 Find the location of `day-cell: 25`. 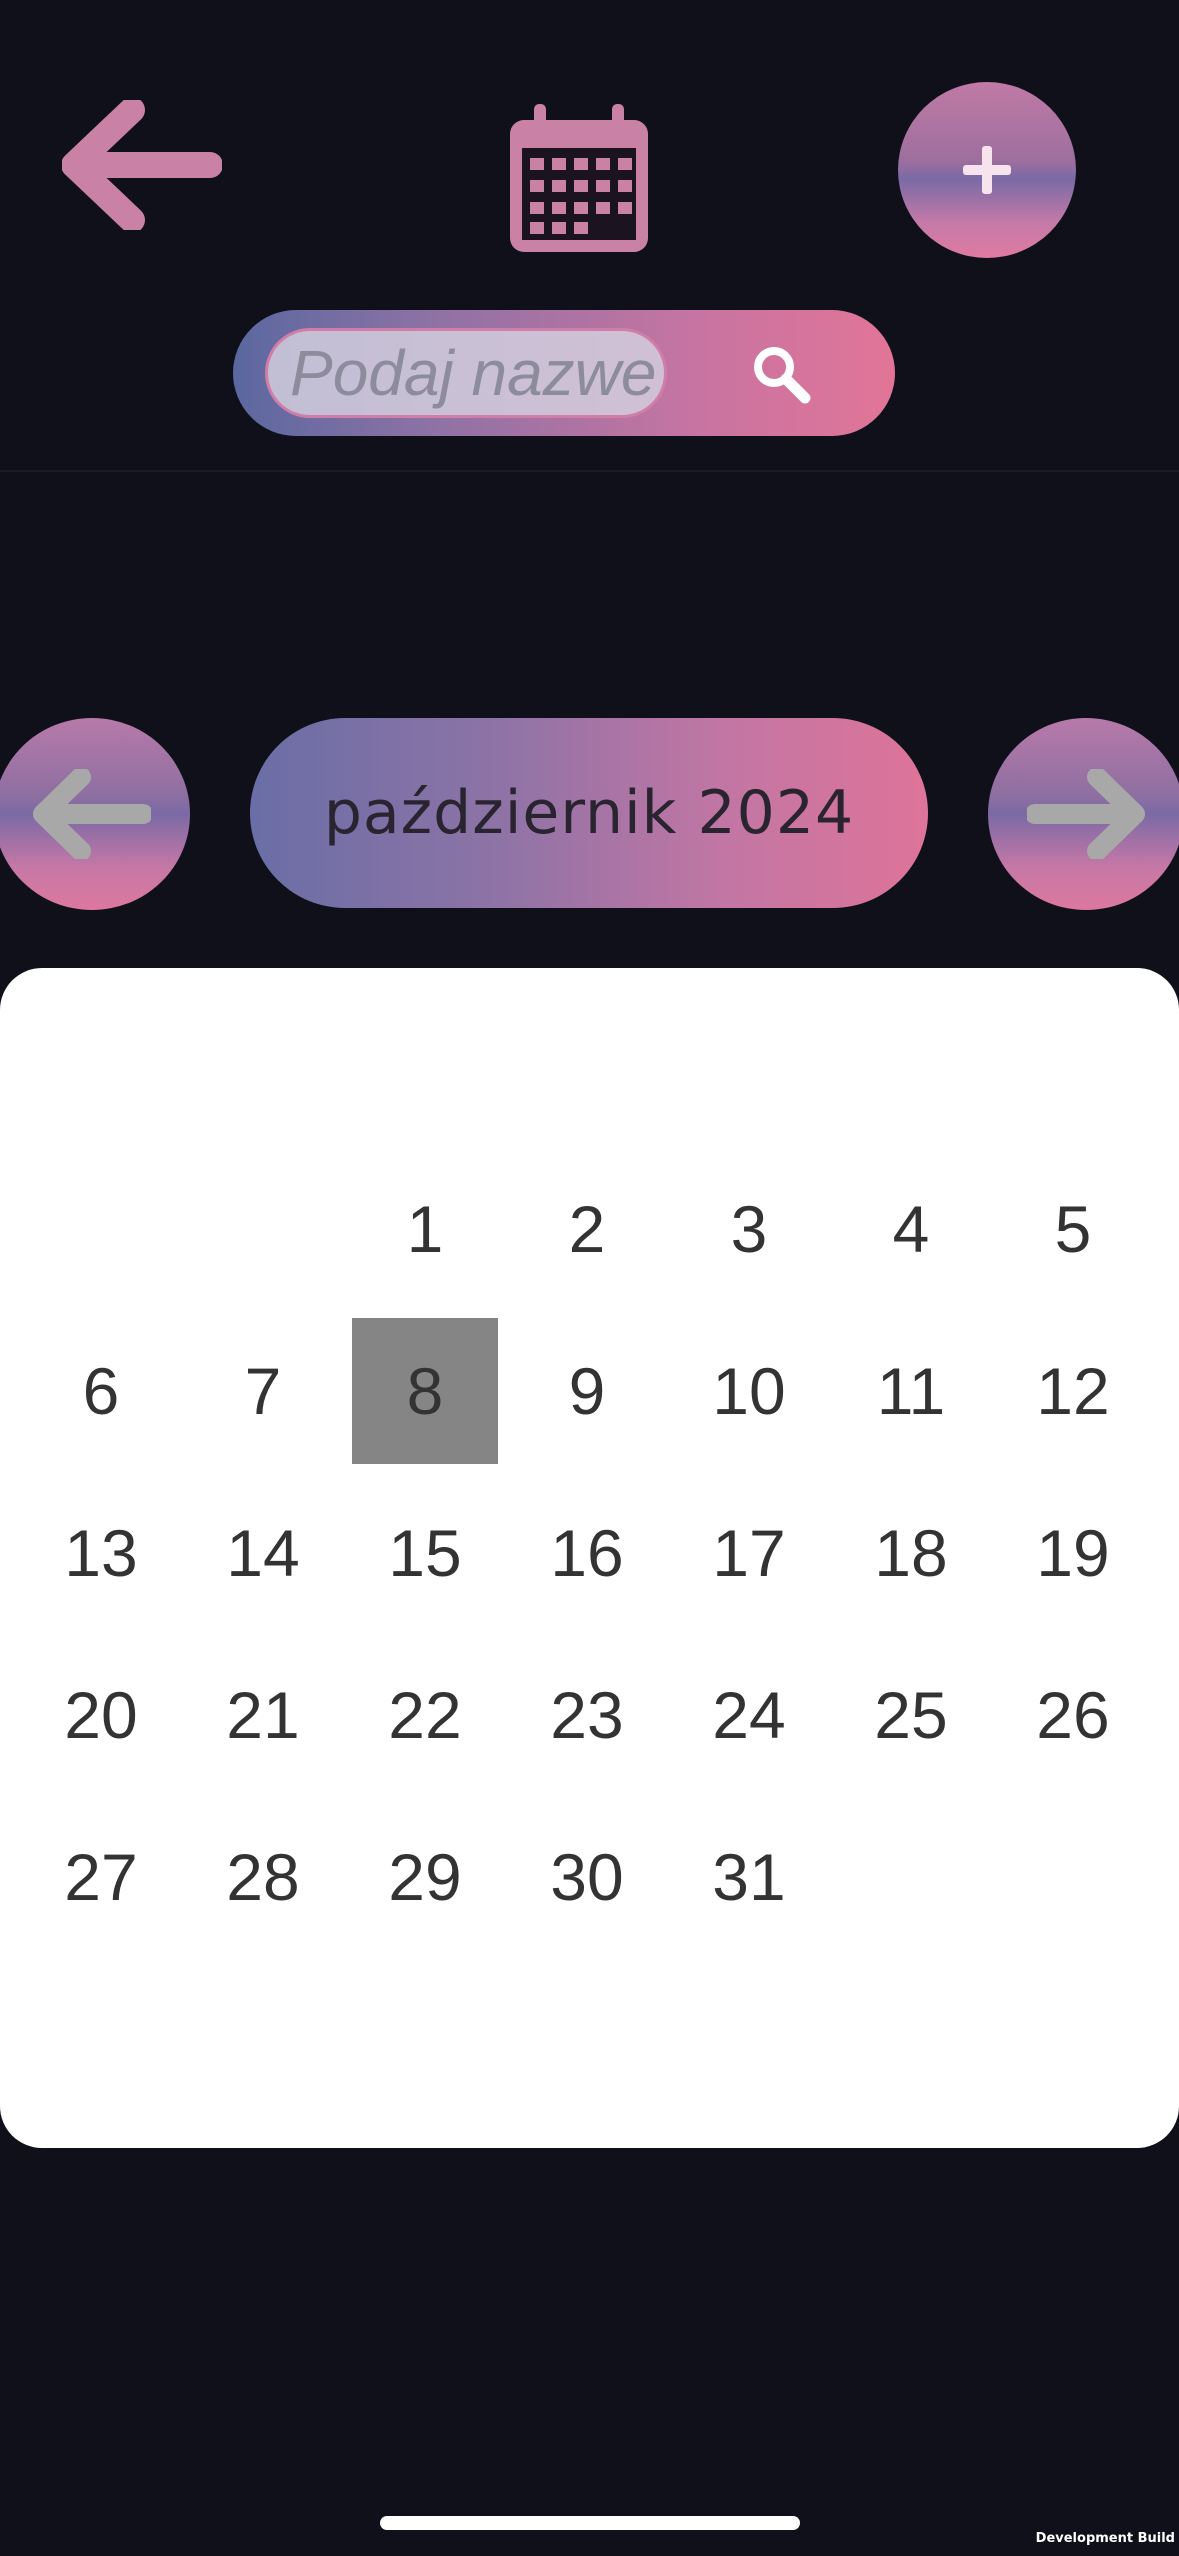

day-cell: 25 is located at coordinates (911, 1715).